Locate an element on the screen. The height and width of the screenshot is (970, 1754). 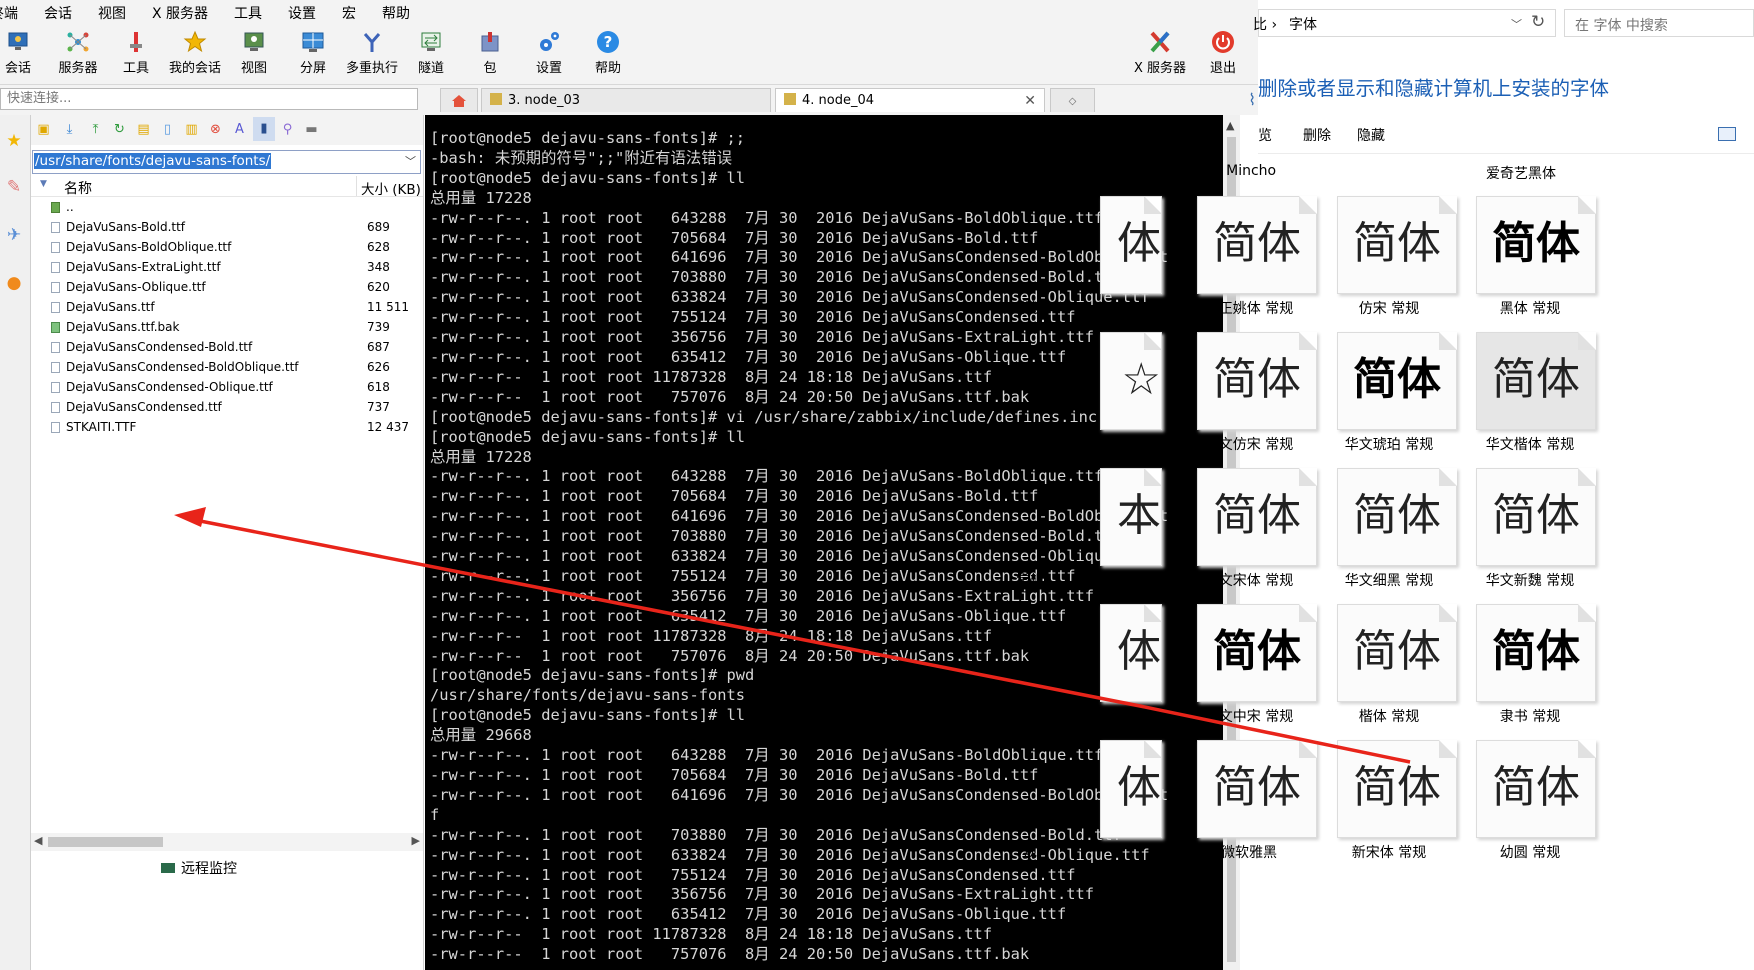
column-size: 大小 (KB) is located at coordinates (391, 188).